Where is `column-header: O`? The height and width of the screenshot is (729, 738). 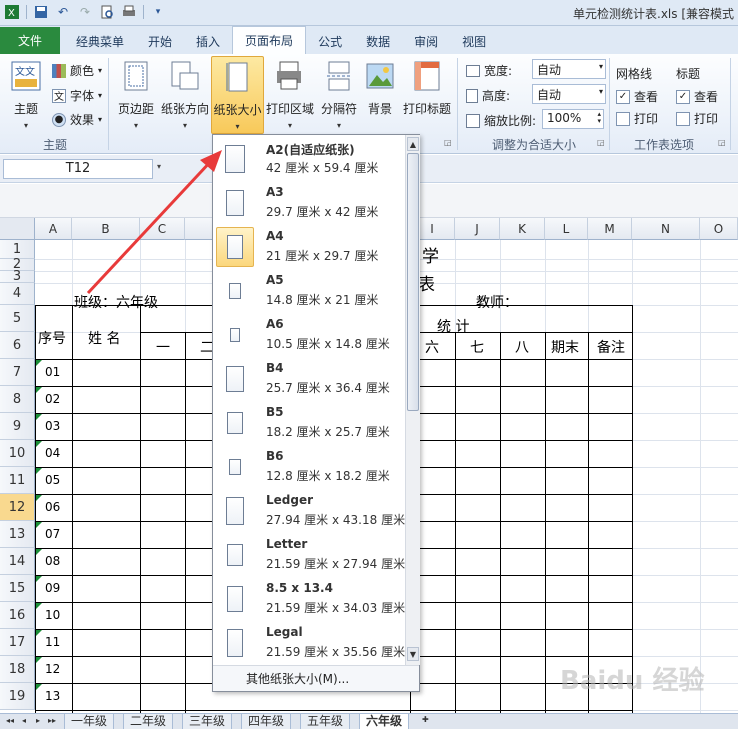 column-header: O is located at coordinates (719, 229).